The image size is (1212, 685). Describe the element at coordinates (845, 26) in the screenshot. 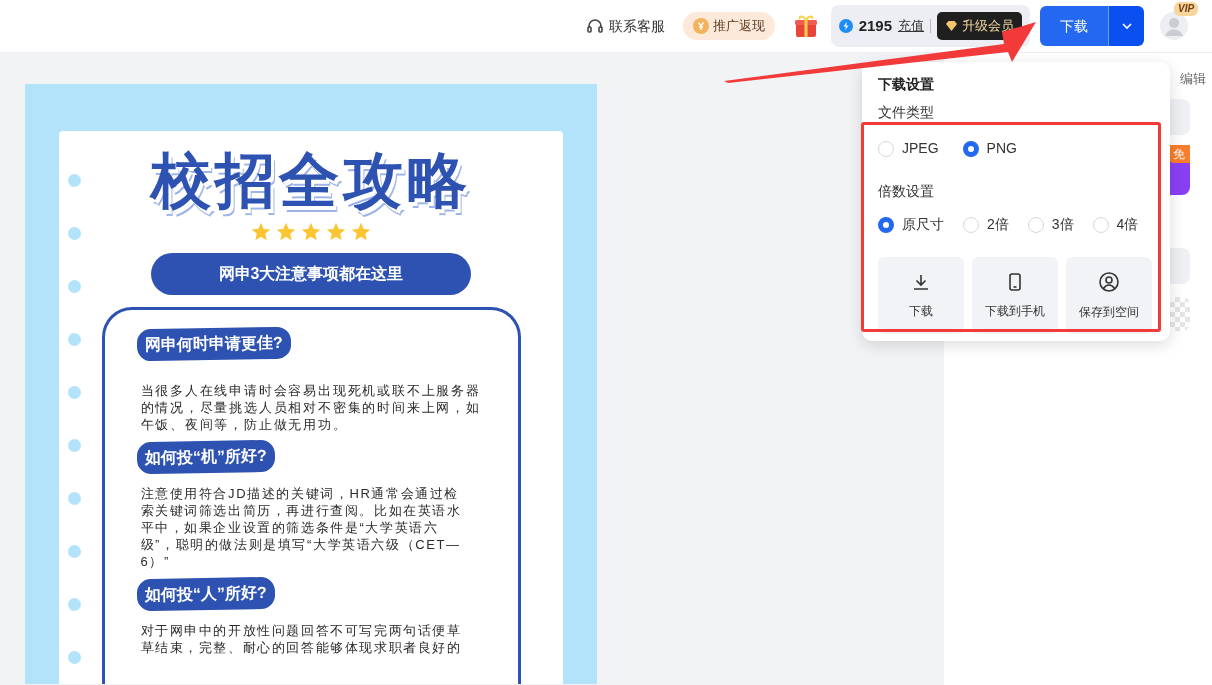

I see `lightning-icon` at that location.